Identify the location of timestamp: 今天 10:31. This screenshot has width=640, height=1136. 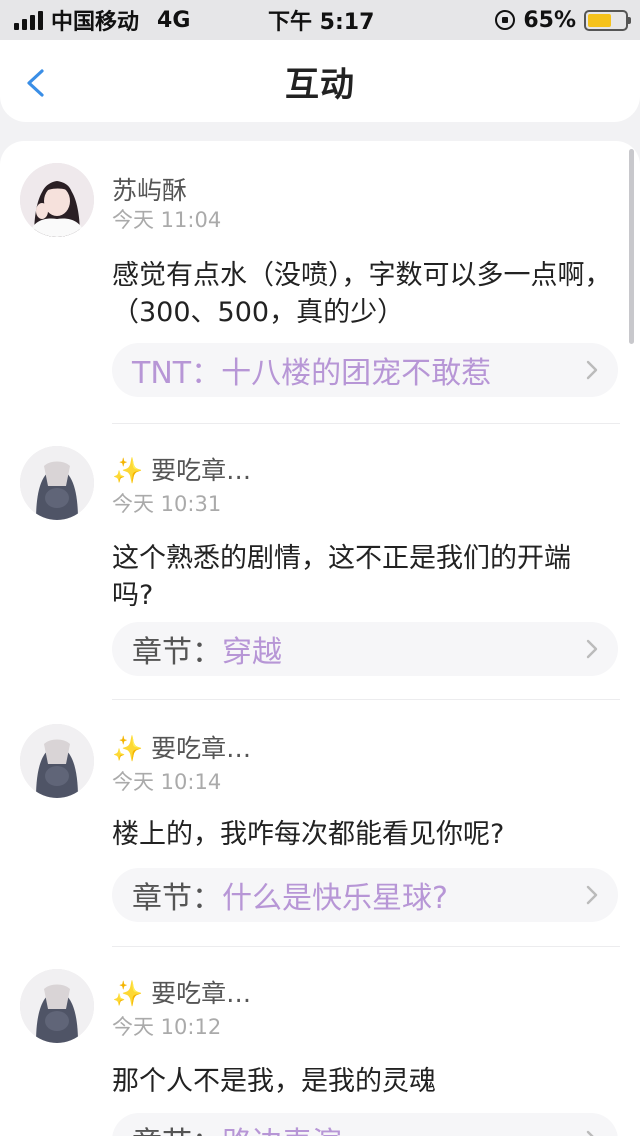
(167, 504).